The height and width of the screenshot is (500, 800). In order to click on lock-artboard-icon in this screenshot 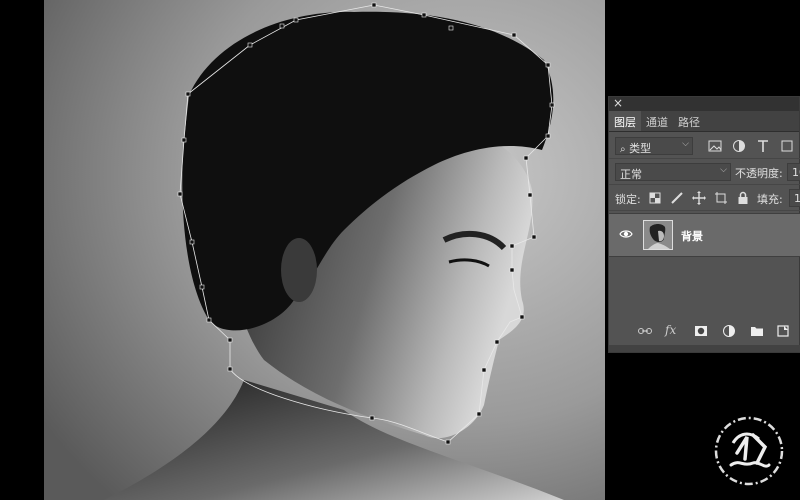, I will do `click(721, 198)`.